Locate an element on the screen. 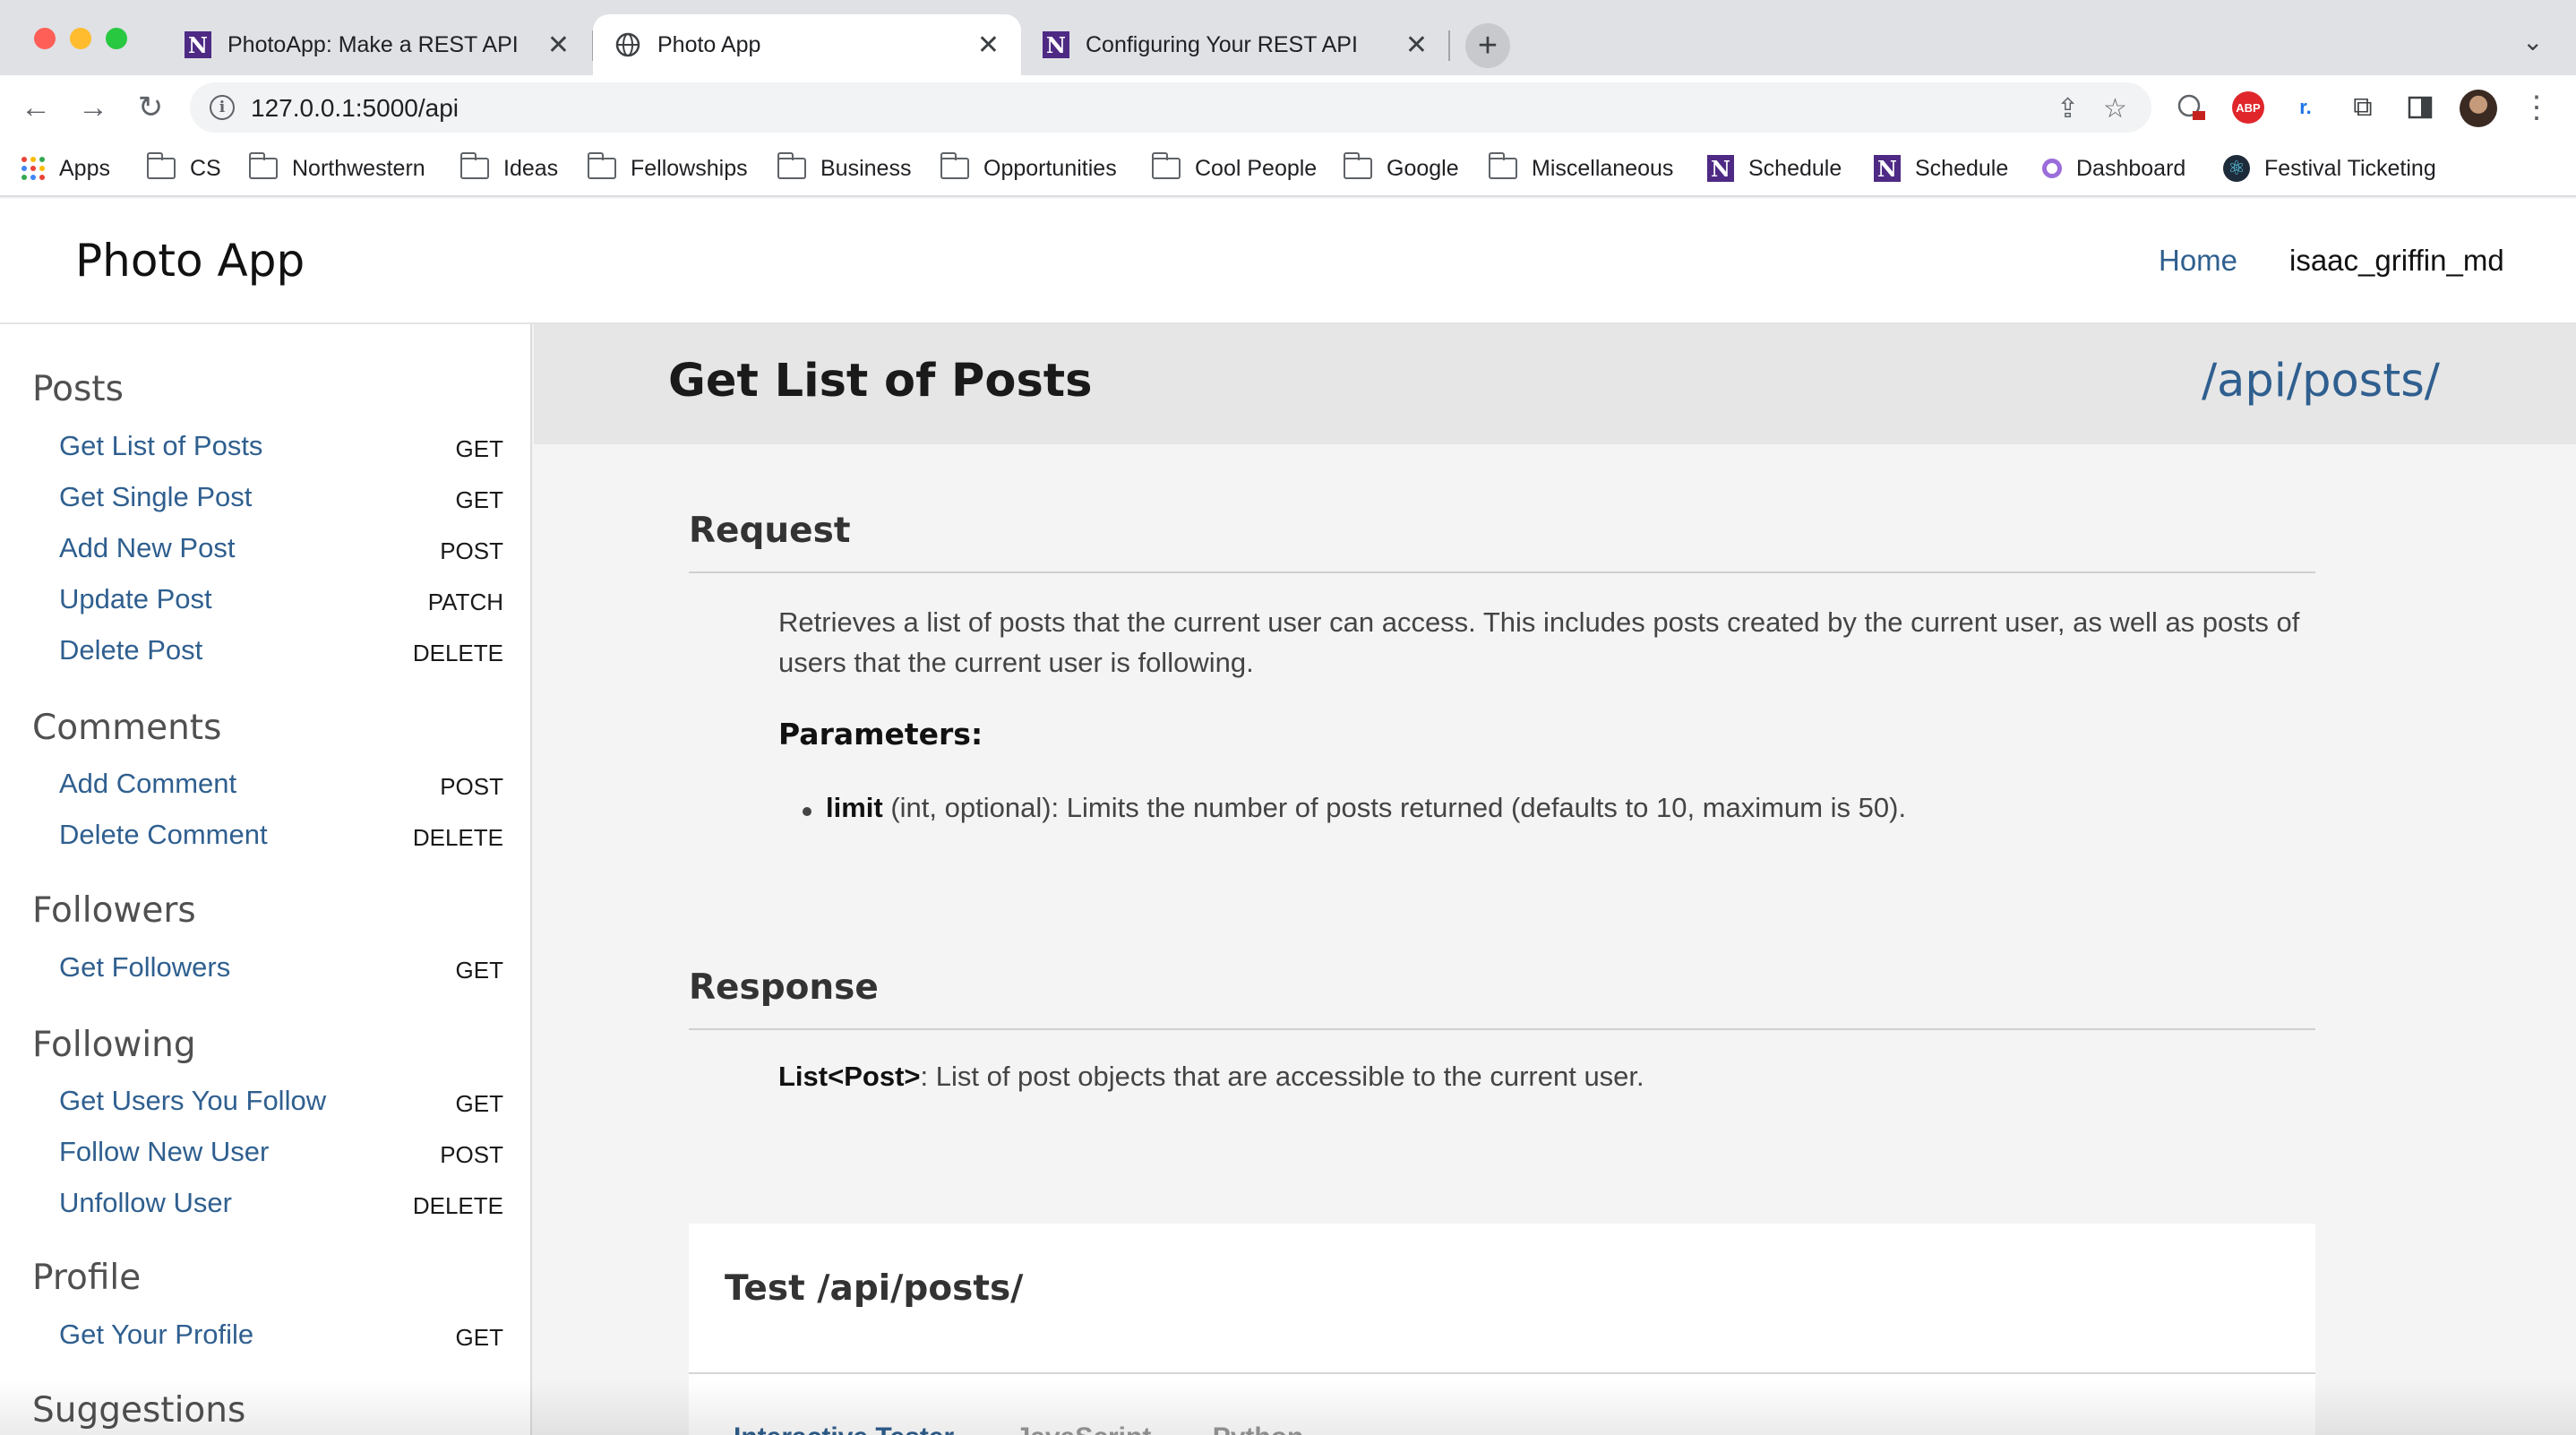 Image resolution: width=2576 pixels, height=1435 pixels. window-close-button is located at coordinates (45, 38).